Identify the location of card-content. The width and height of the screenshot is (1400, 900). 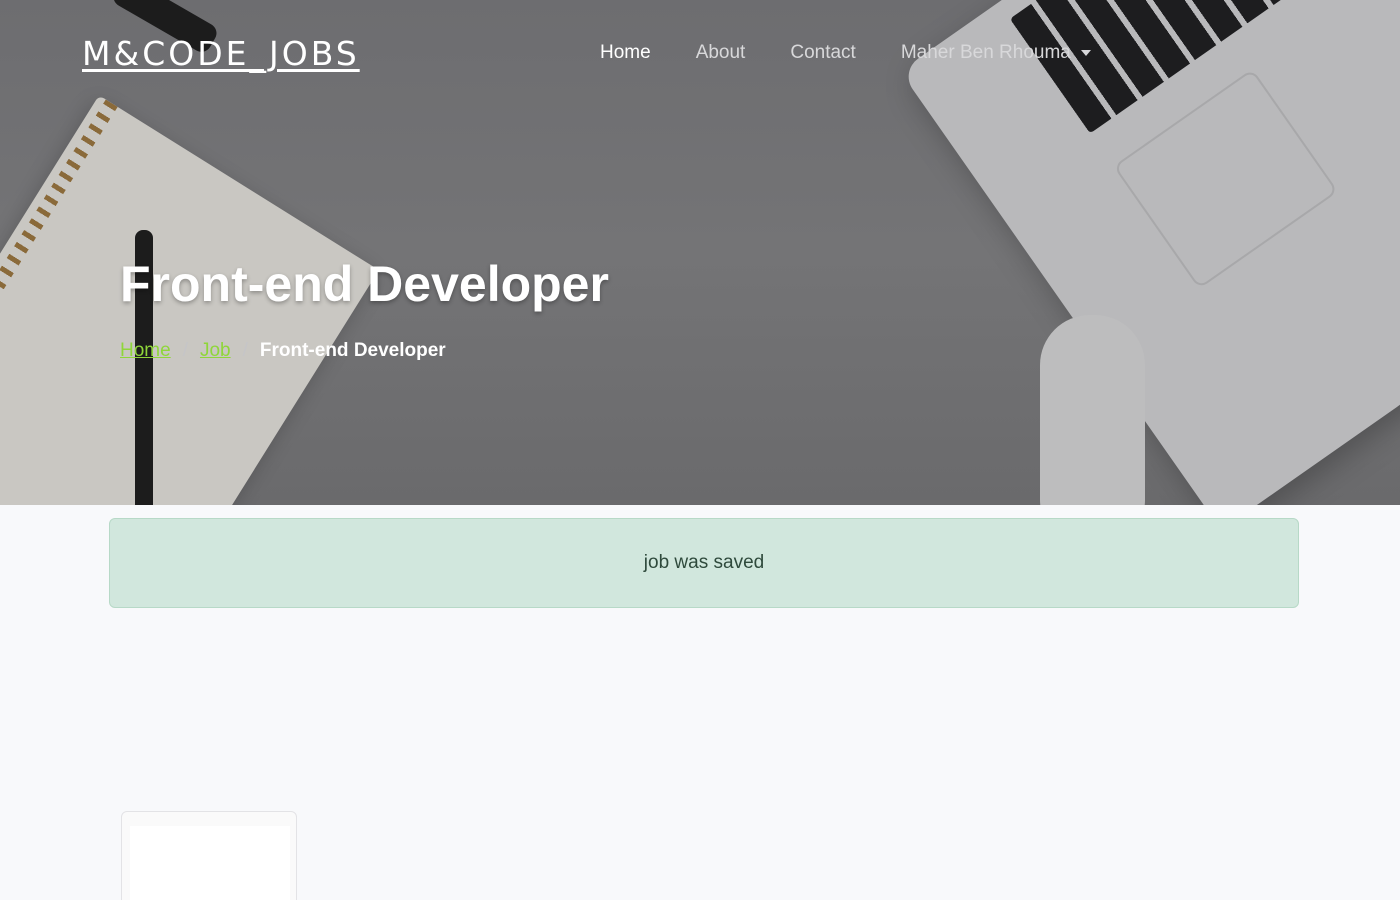
(210, 863).